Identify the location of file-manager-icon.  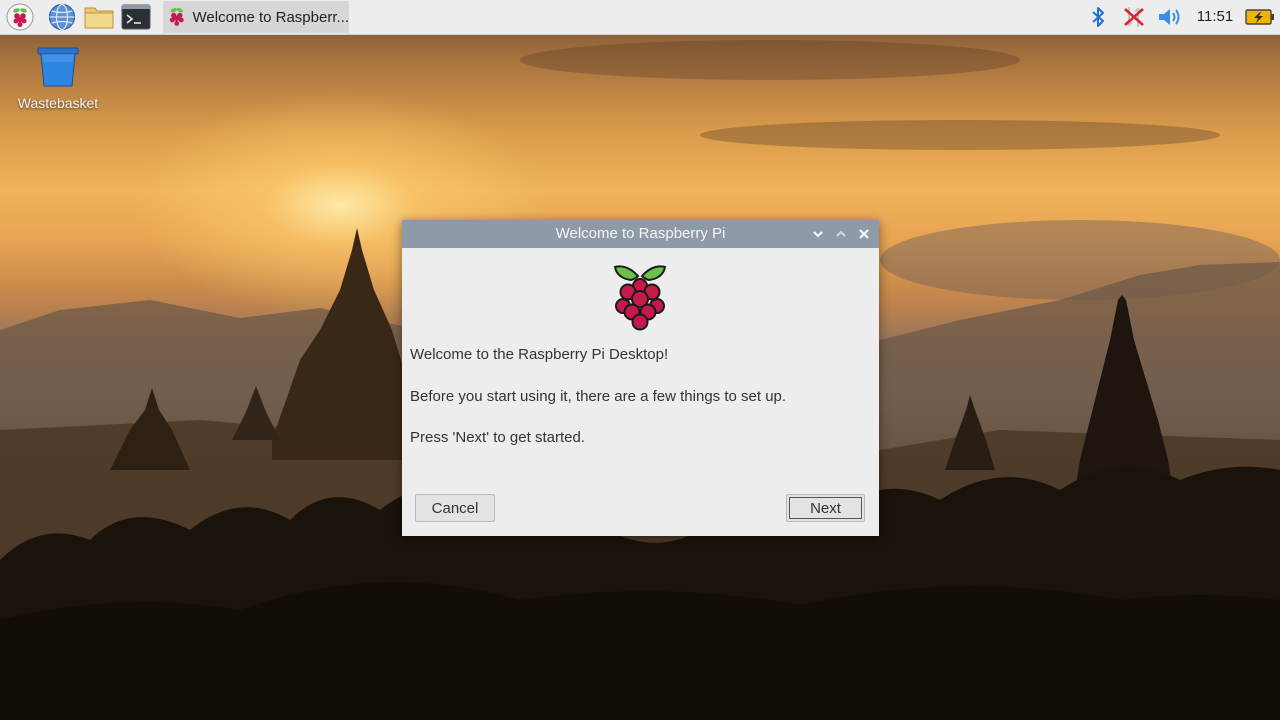
(99, 18).